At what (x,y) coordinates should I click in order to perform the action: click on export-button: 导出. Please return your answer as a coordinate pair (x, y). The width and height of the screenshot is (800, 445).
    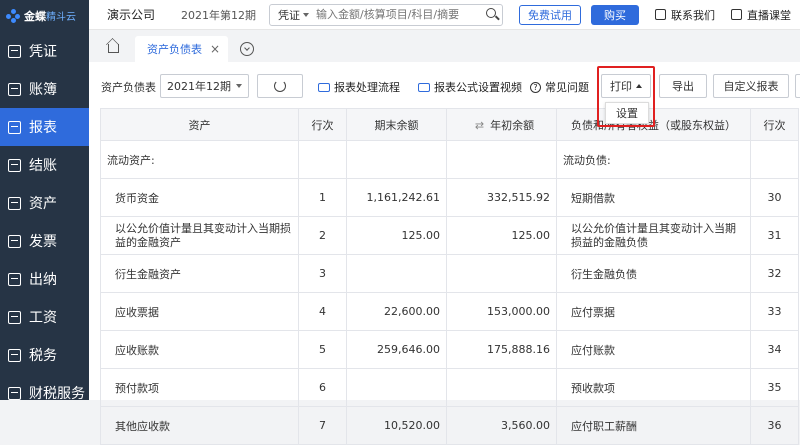
    Looking at the image, I should click on (683, 86).